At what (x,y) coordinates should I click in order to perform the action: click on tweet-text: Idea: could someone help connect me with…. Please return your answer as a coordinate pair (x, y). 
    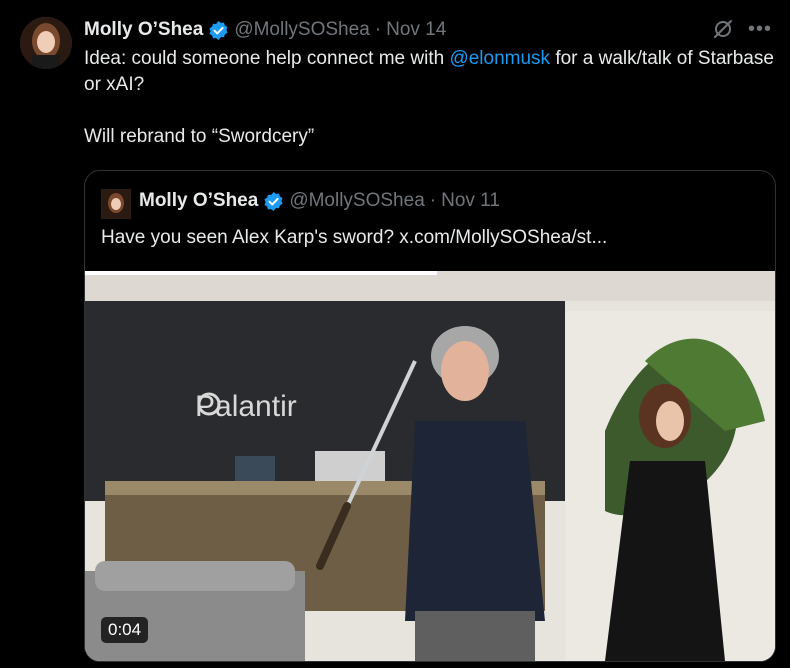
    Looking at the image, I should click on (429, 98).